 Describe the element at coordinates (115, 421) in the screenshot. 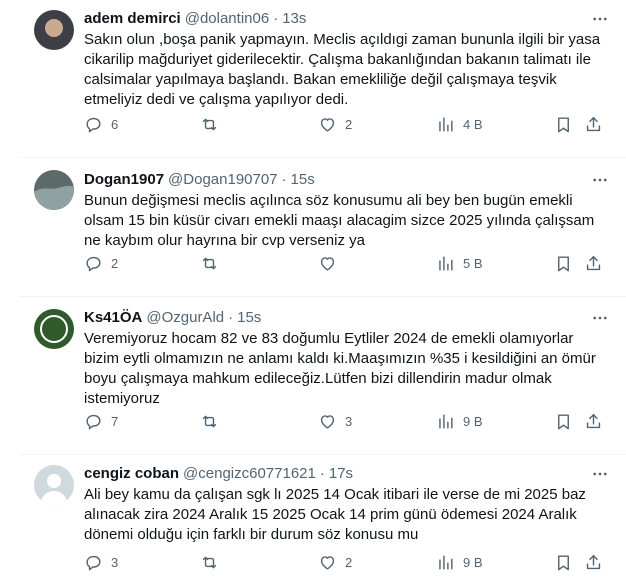

I see `reply-count: 7` at that location.